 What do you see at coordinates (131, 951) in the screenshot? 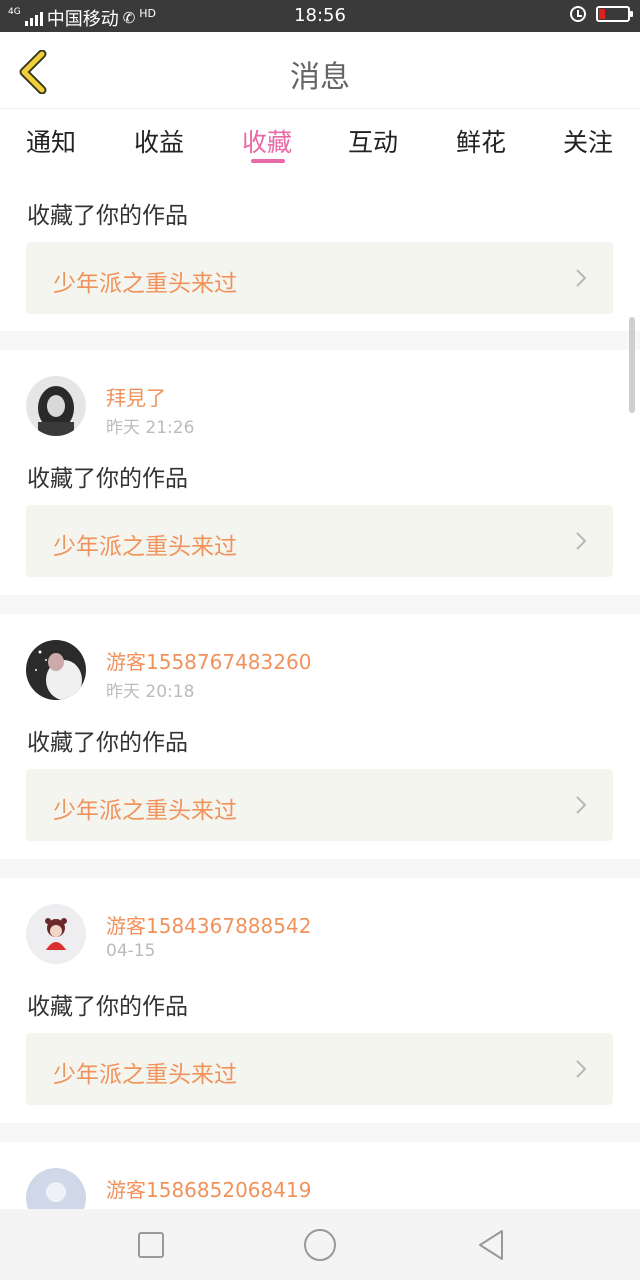
I see `timestamp: 04-15` at bounding box center [131, 951].